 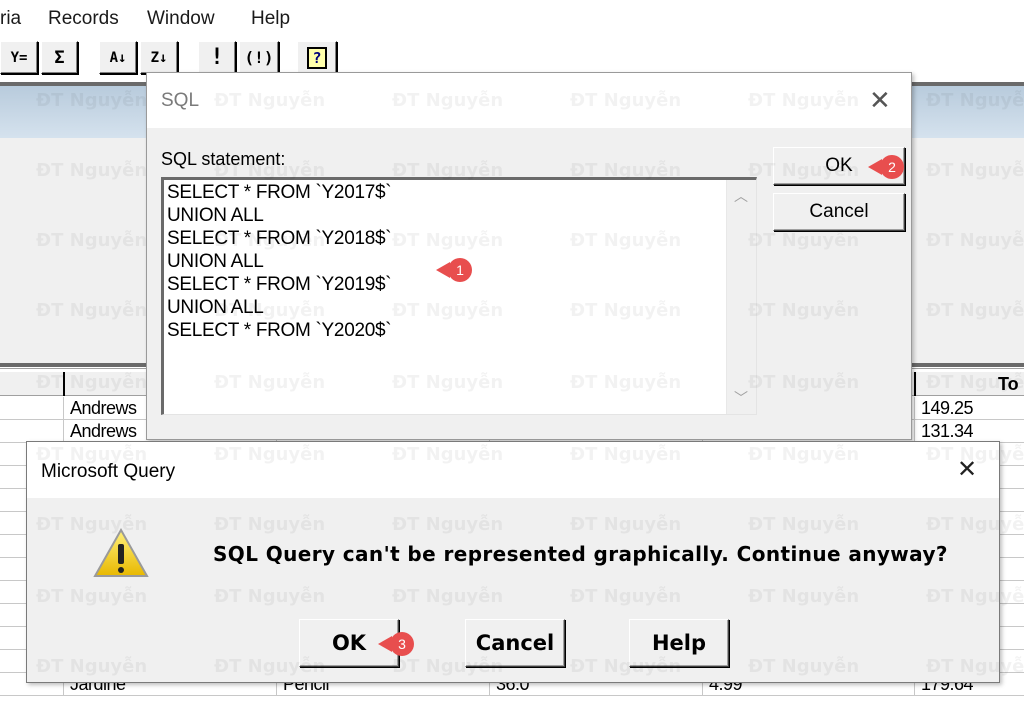 I want to click on sum-button: Σ, so click(x=59, y=57).